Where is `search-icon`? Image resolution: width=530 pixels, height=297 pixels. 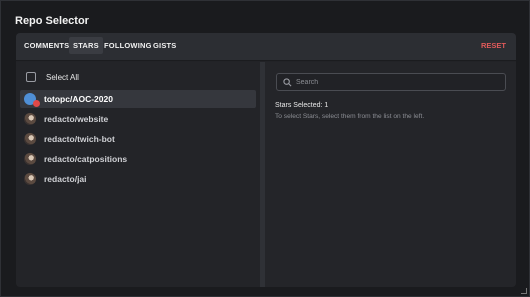 search-icon is located at coordinates (287, 81).